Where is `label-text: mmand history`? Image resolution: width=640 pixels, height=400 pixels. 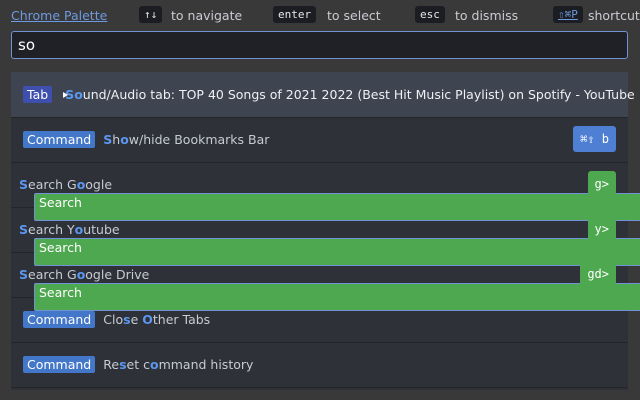 label-text: mmand history is located at coordinates (206, 364).